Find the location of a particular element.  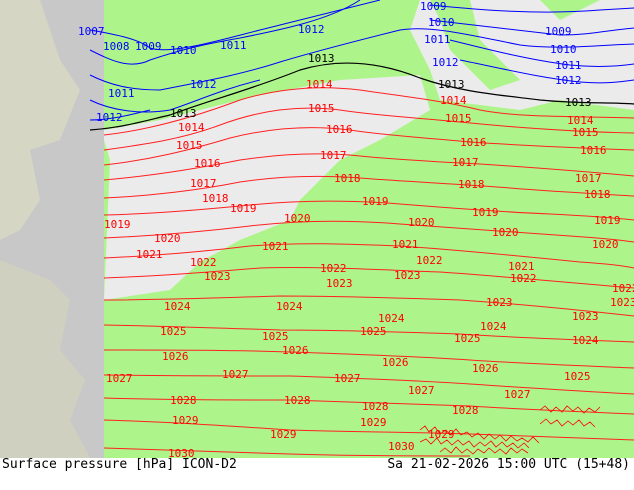

isobar-label: 1008 is located at coordinates (116, 46).